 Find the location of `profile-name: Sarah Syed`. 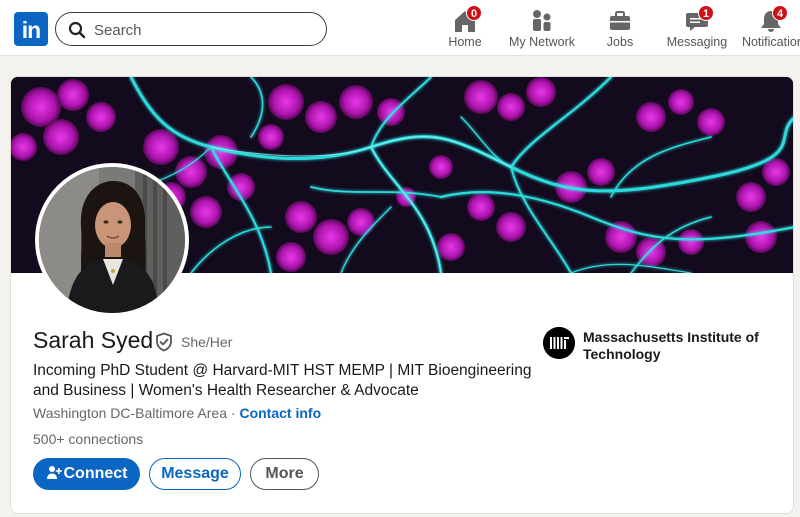

profile-name: Sarah Syed is located at coordinates (93, 340).